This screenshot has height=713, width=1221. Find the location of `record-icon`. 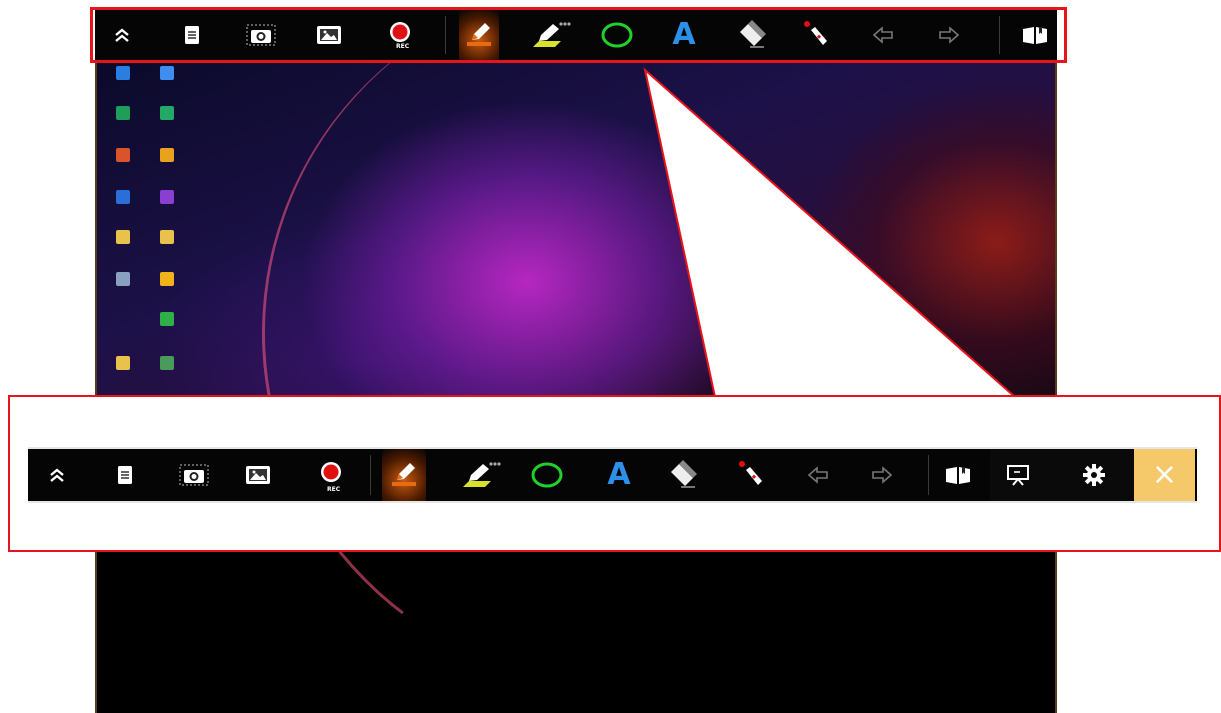

record-icon is located at coordinates (331, 472).